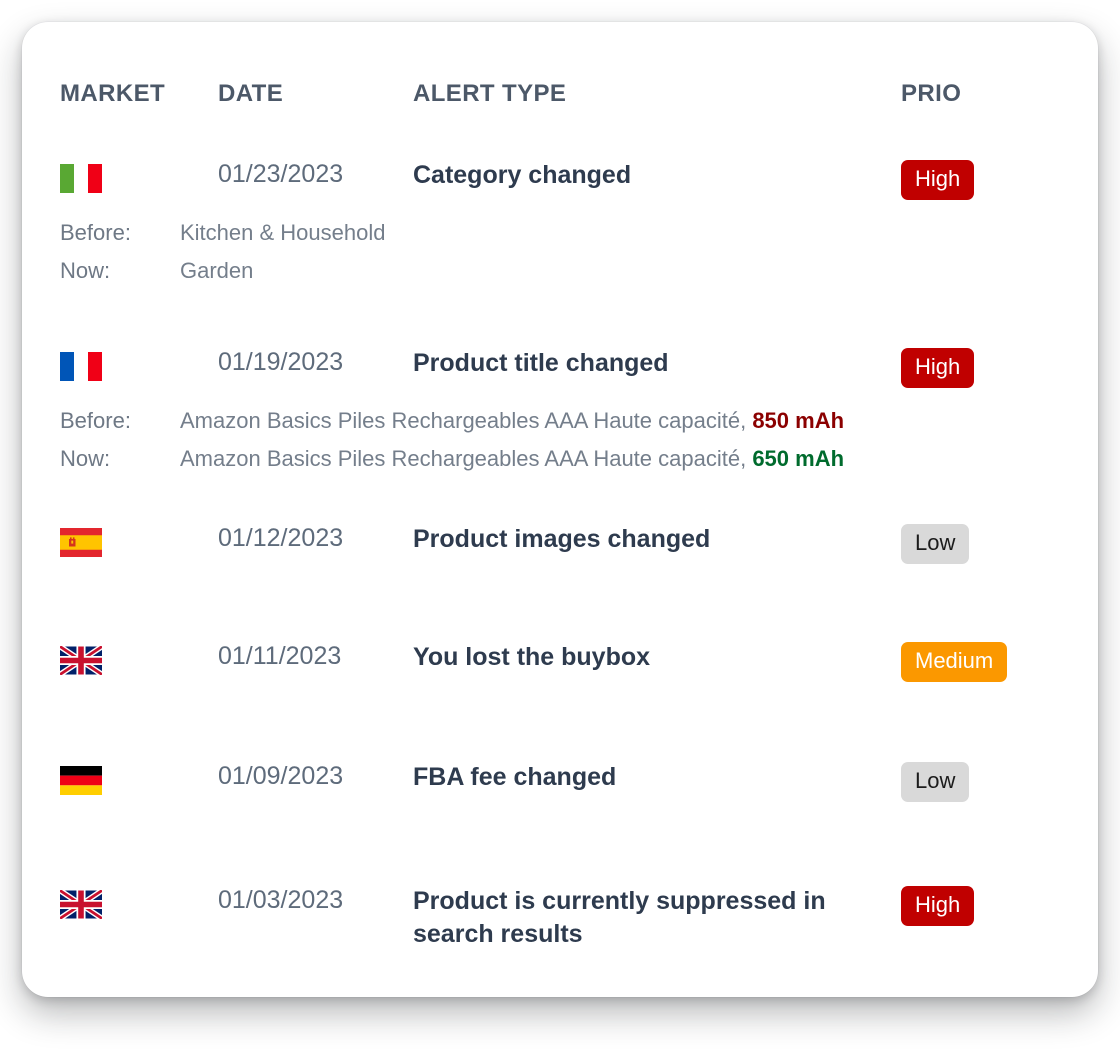 The width and height of the screenshot is (1120, 1051). I want to click on table-row: 01/12/2023 Product images changed Low, so click(564, 543).